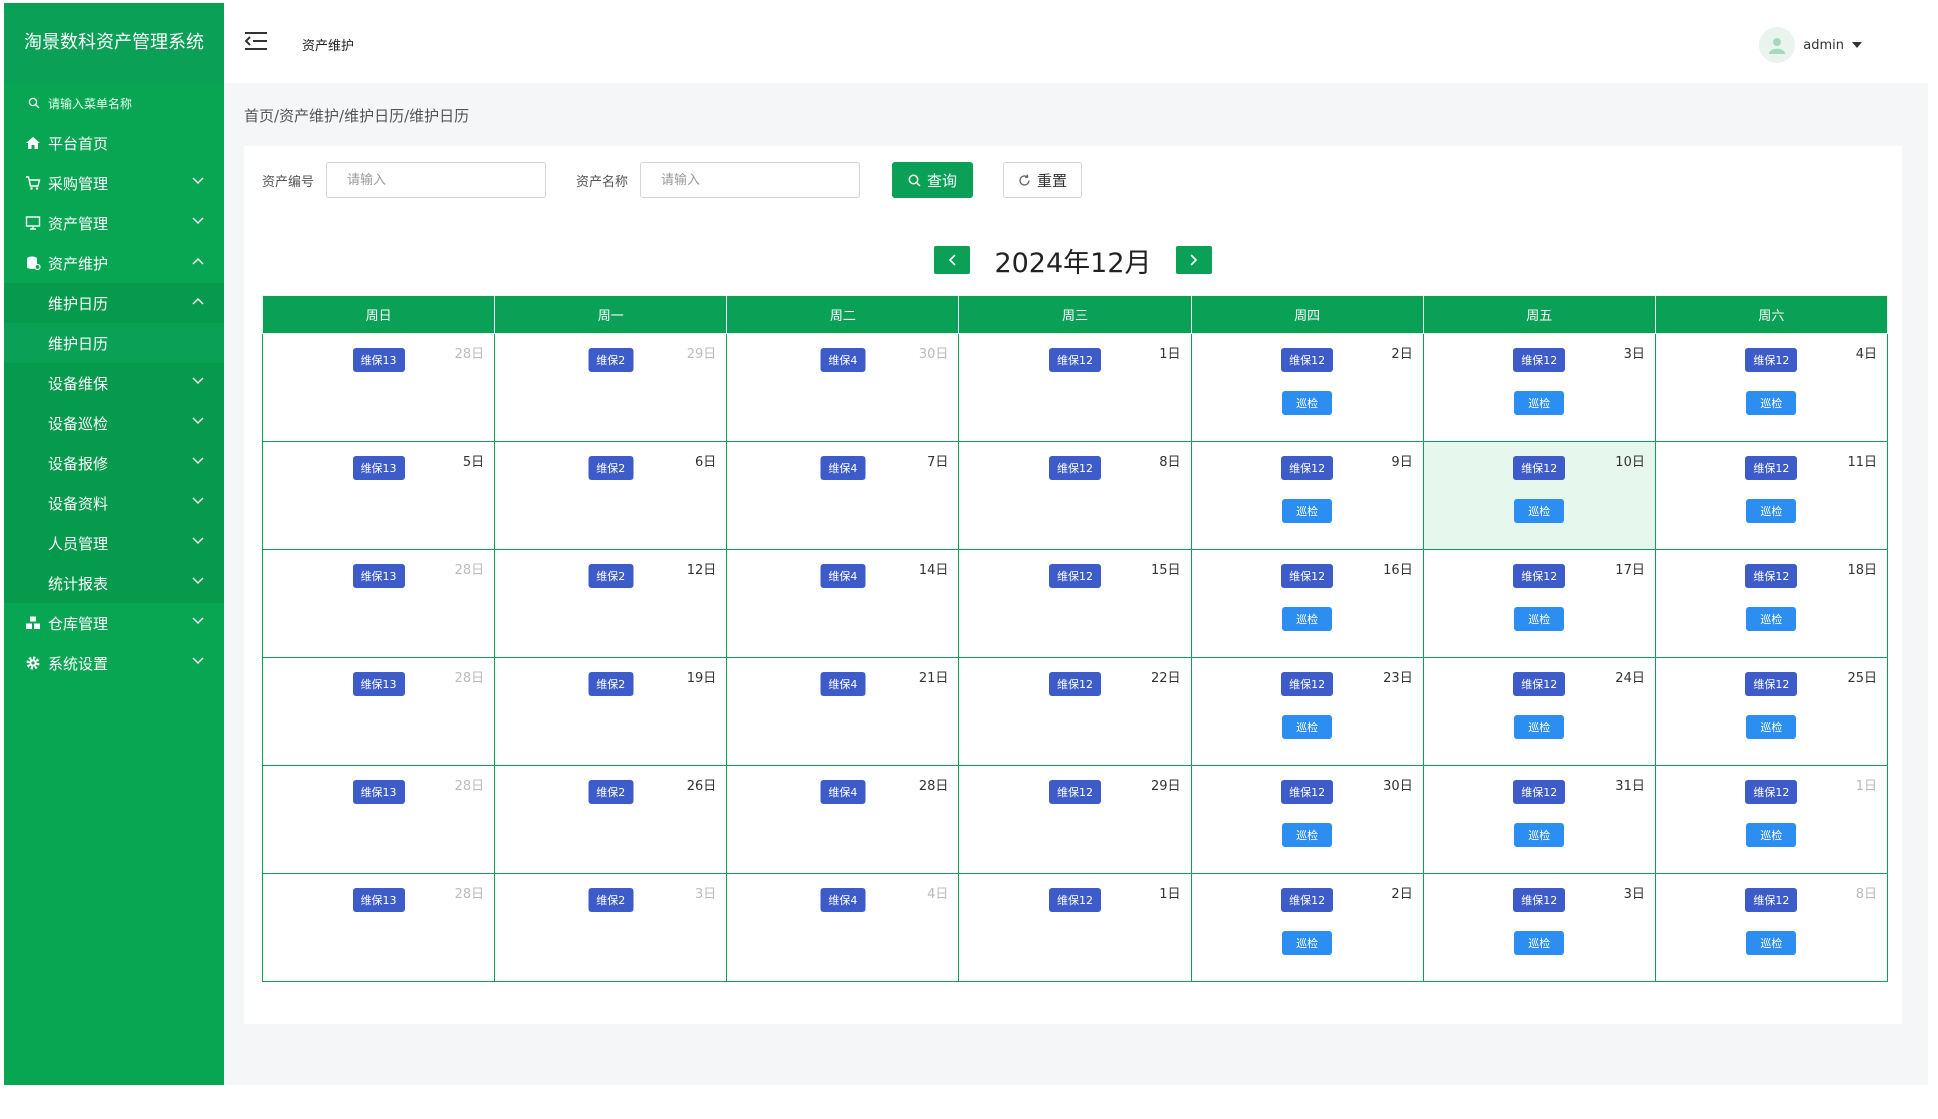 The width and height of the screenshot is (1938, 1119). Describe the element at coordinates (114, 383) in the screenshot. I see `sidebar-item-upkeep: 设备维保` at that location.